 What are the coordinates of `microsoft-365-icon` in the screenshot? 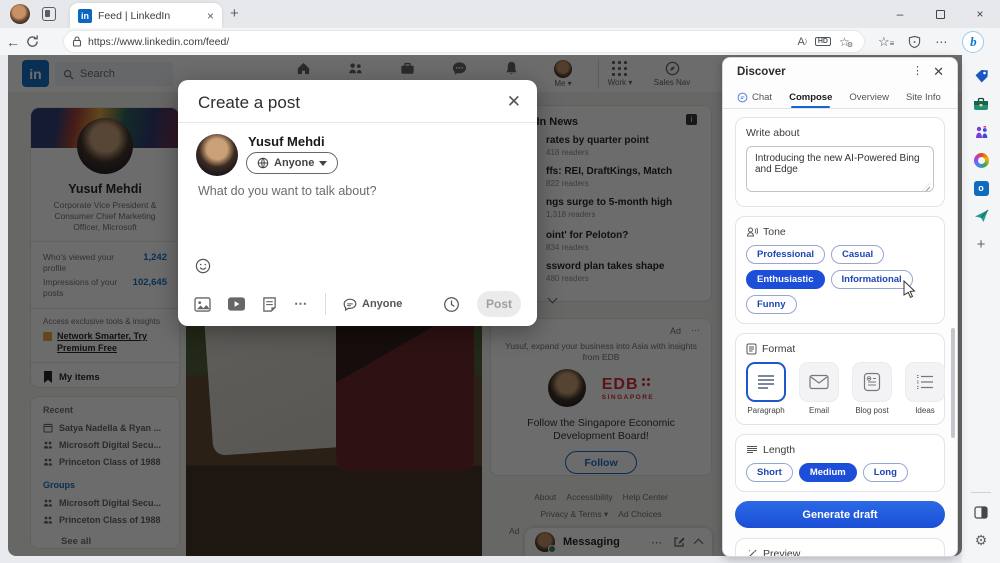 It's located at (981, 160).